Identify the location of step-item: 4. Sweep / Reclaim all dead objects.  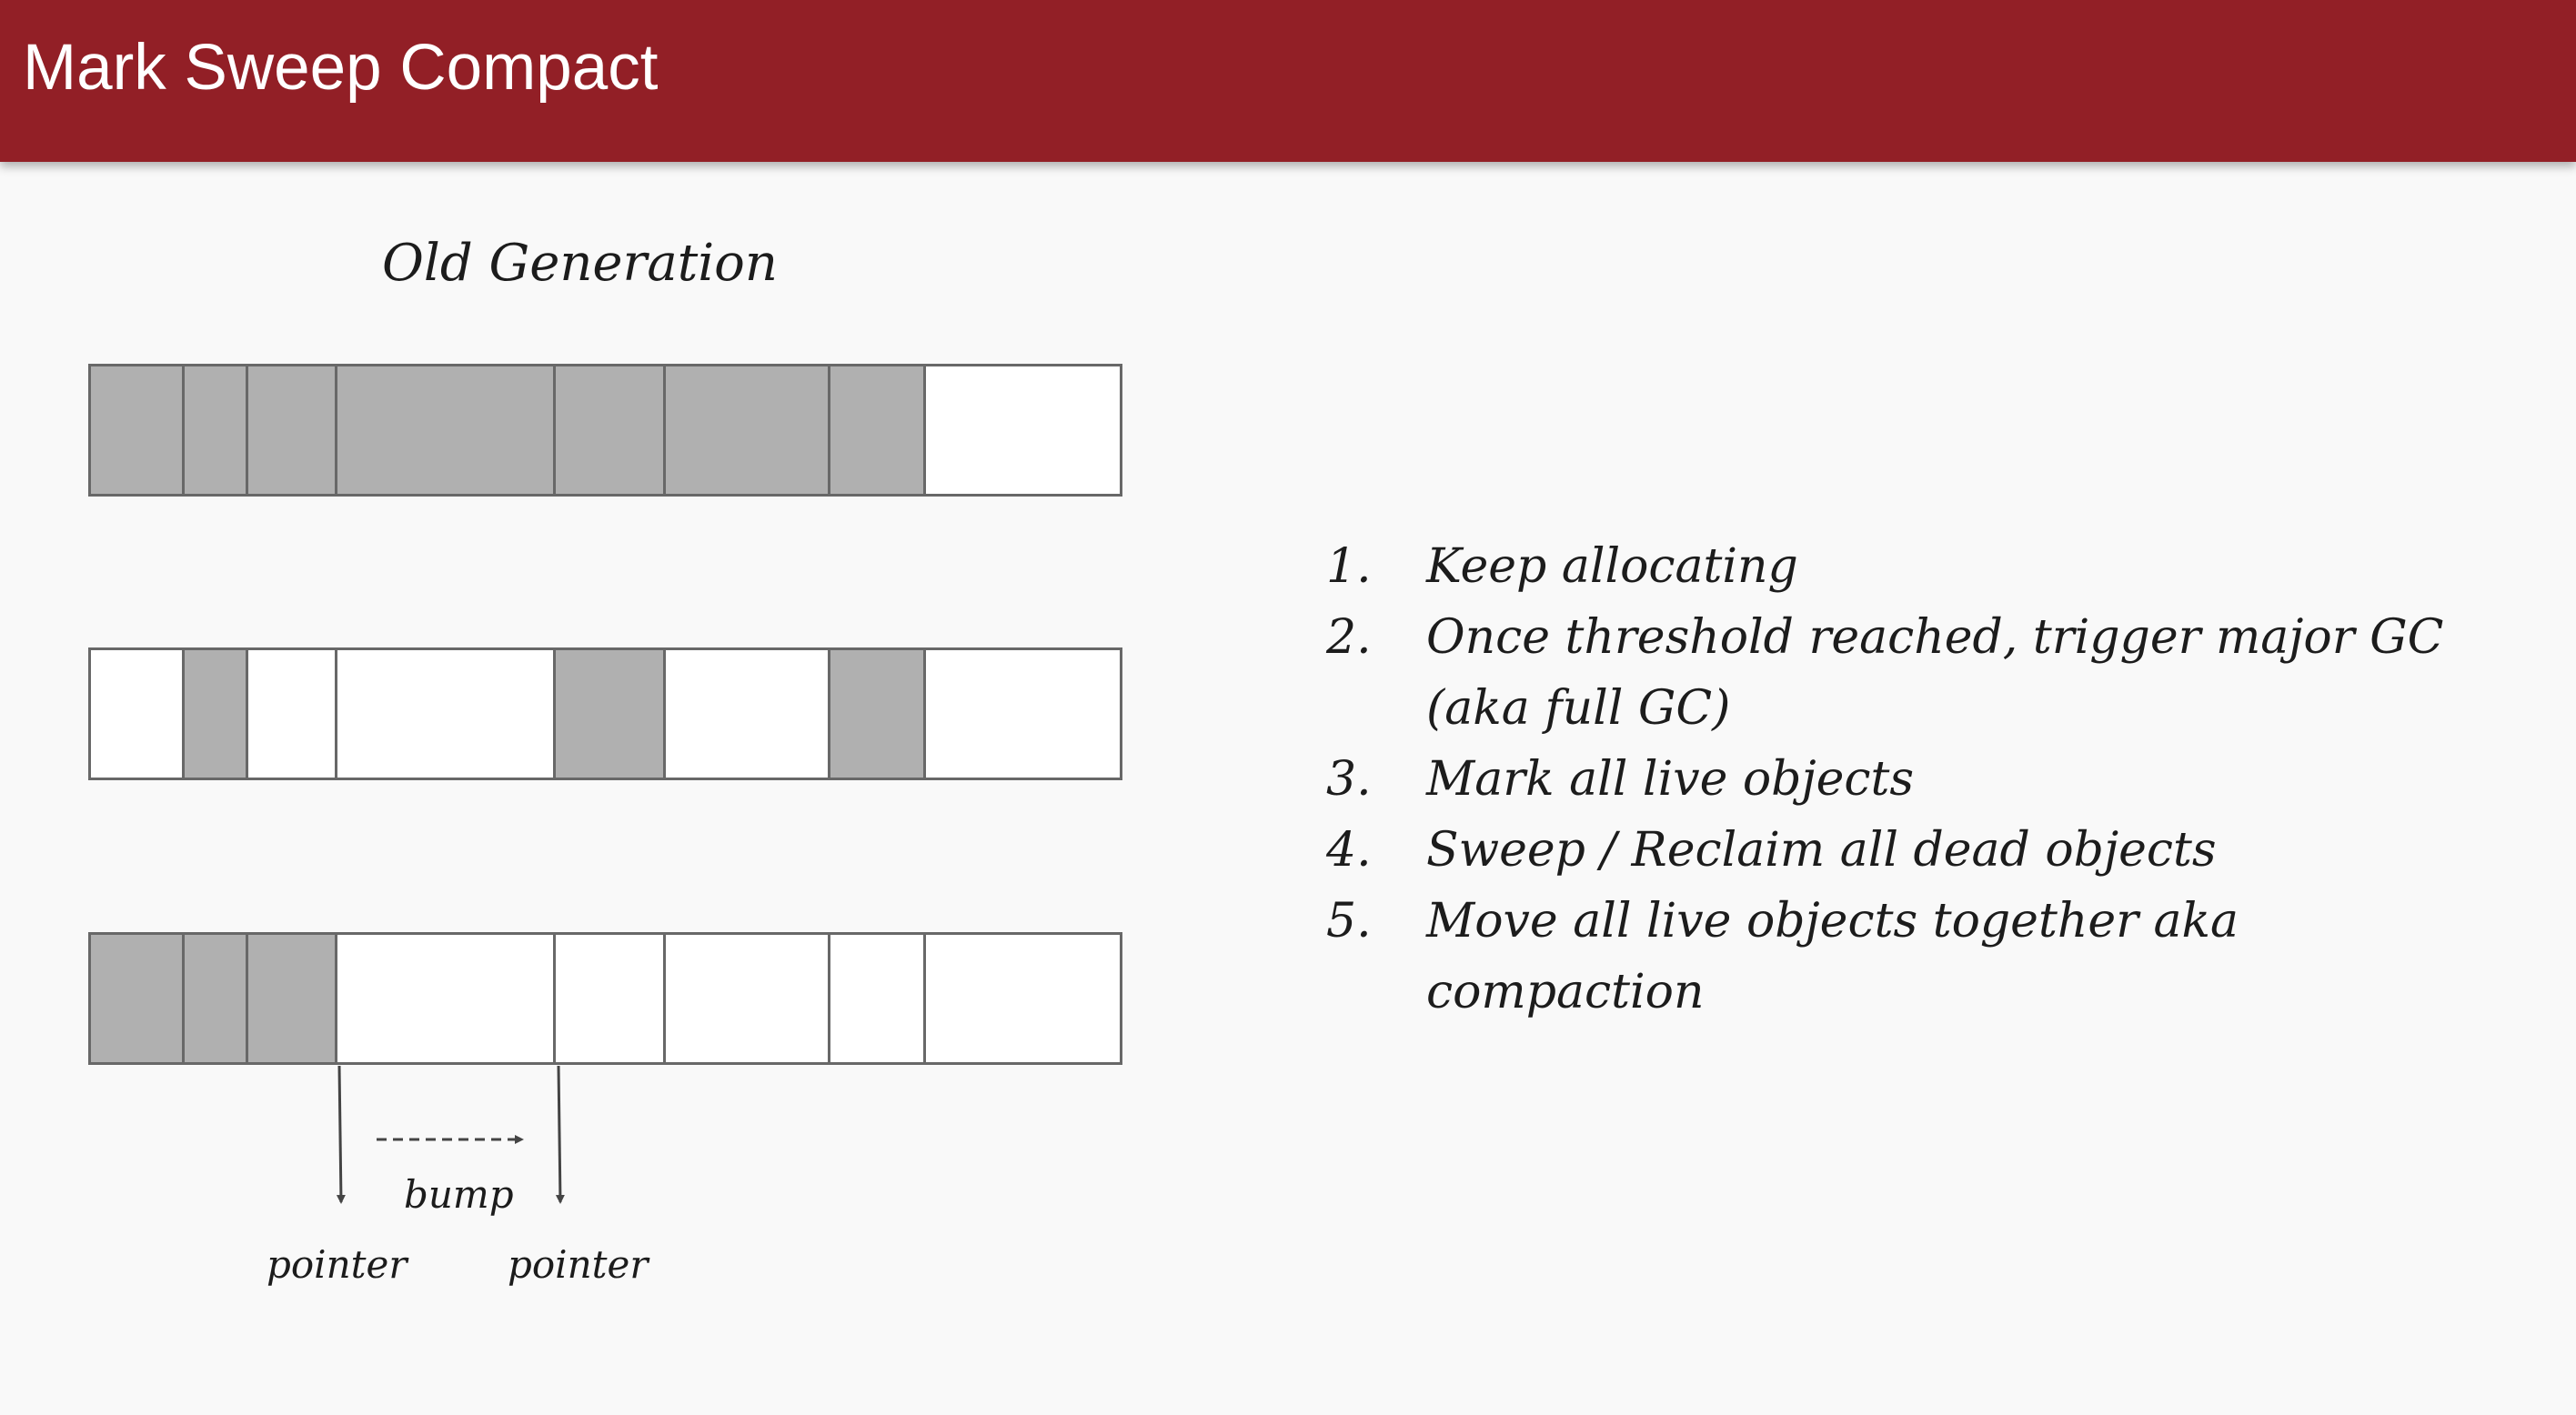
(1899, 850).